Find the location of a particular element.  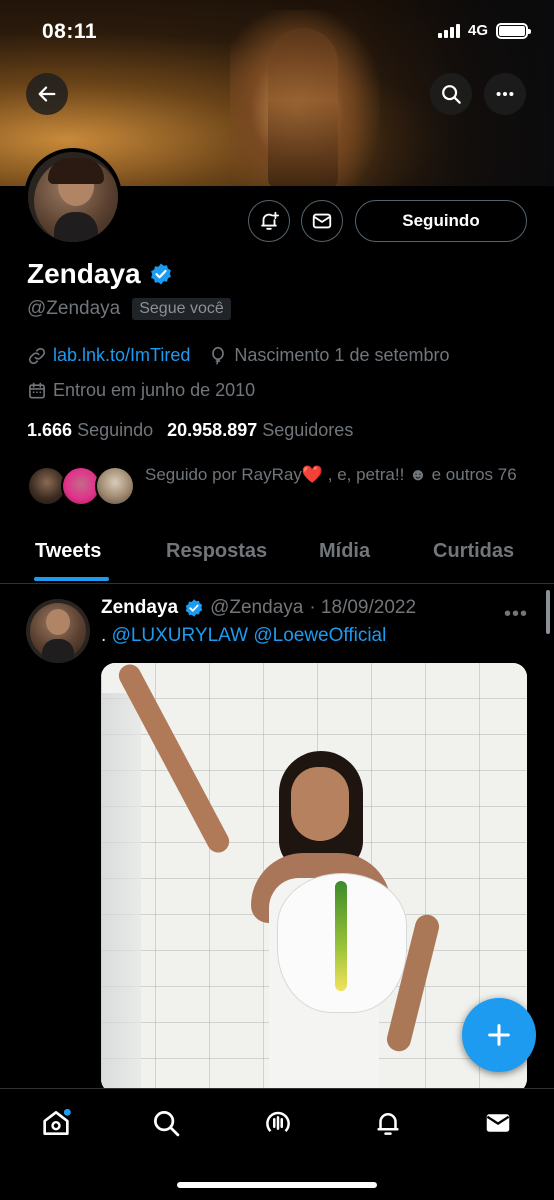

following-count-link: 1.666 Seguindo is located at coordinates (90, 430).